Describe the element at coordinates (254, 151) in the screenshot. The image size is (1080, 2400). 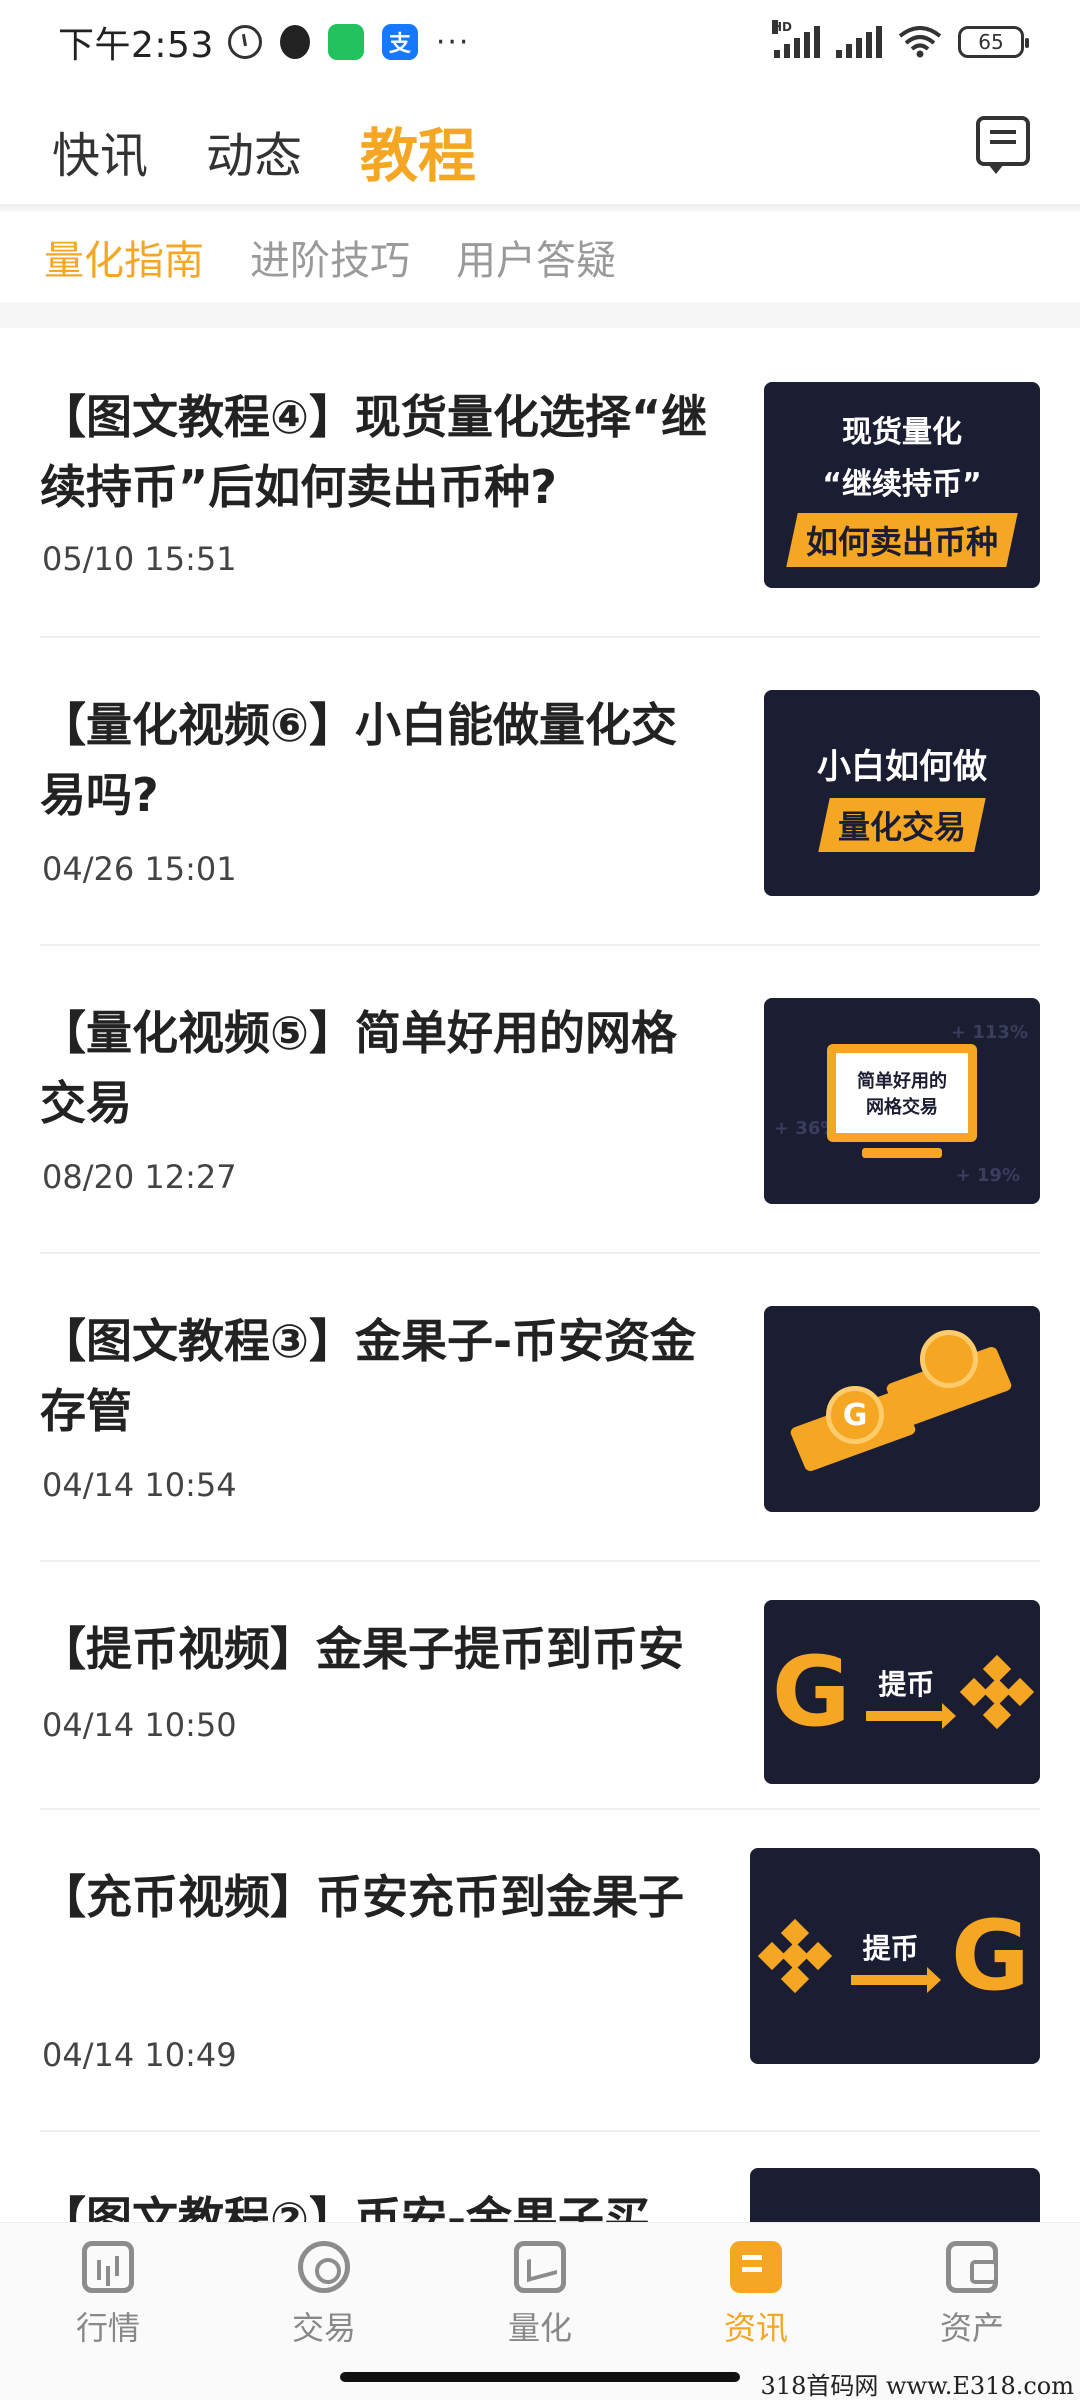
I see `tab-updates: 动态` at that location.